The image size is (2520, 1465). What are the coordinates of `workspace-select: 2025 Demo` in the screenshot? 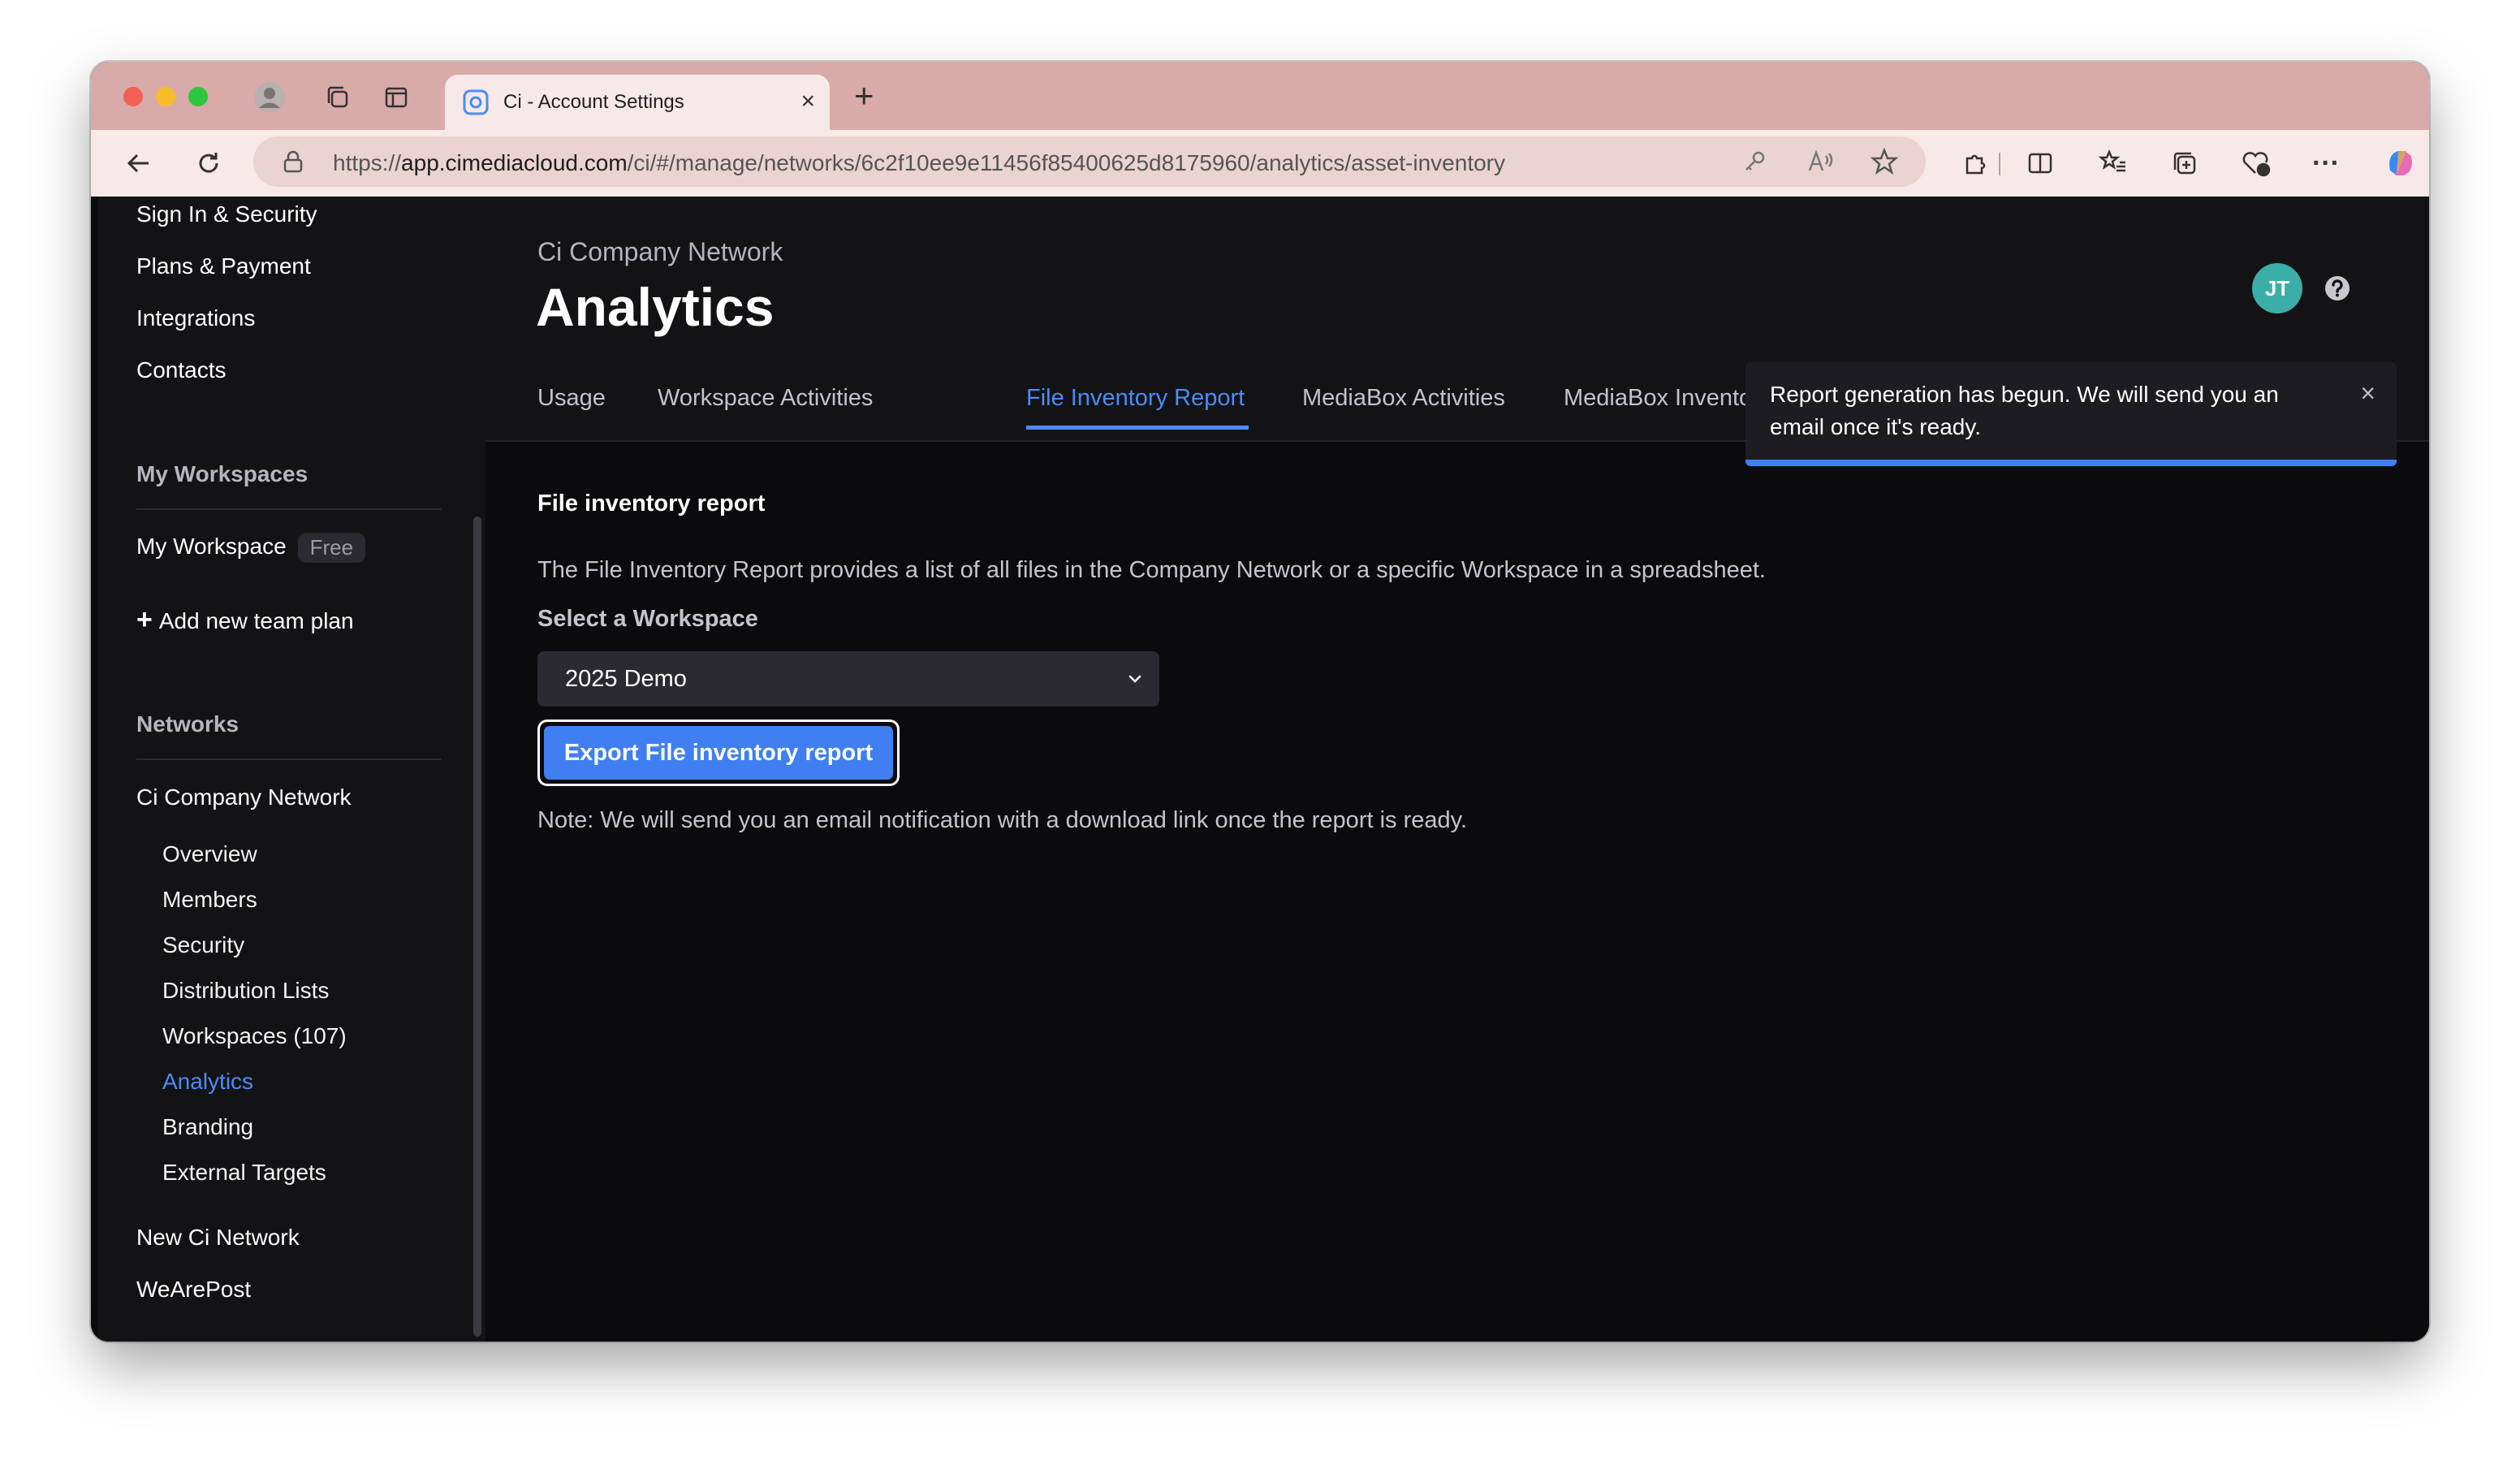 It's located at (848, 679).